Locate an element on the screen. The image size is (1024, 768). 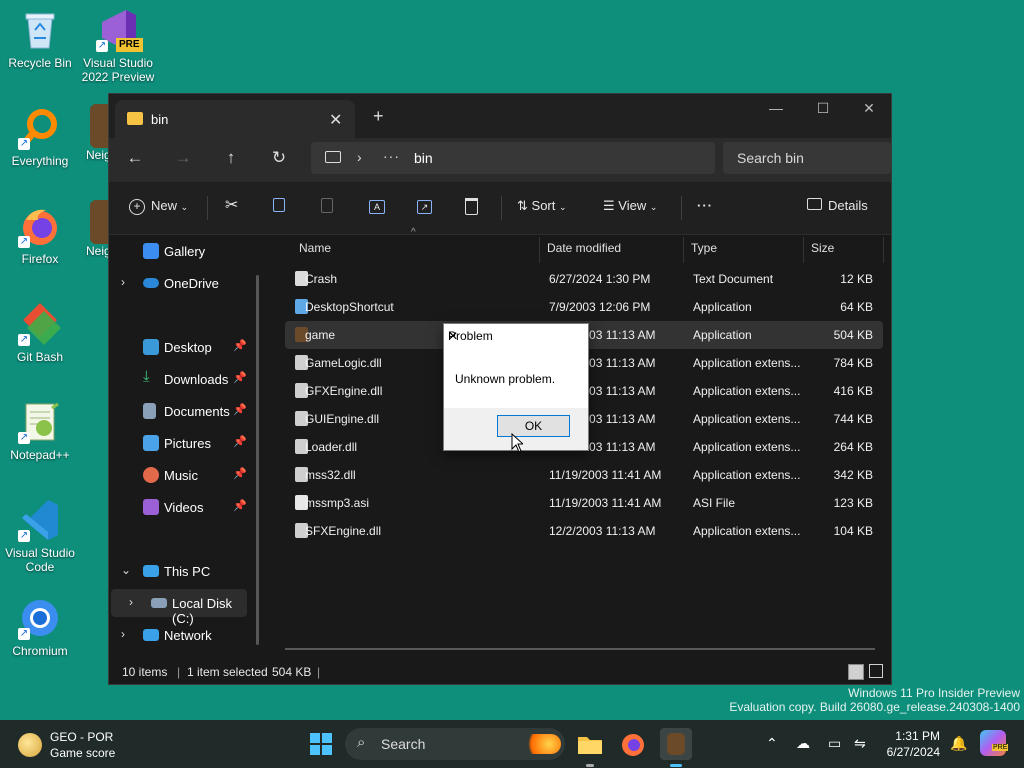
new-tab-button: + is located at coordinates (378, 116).